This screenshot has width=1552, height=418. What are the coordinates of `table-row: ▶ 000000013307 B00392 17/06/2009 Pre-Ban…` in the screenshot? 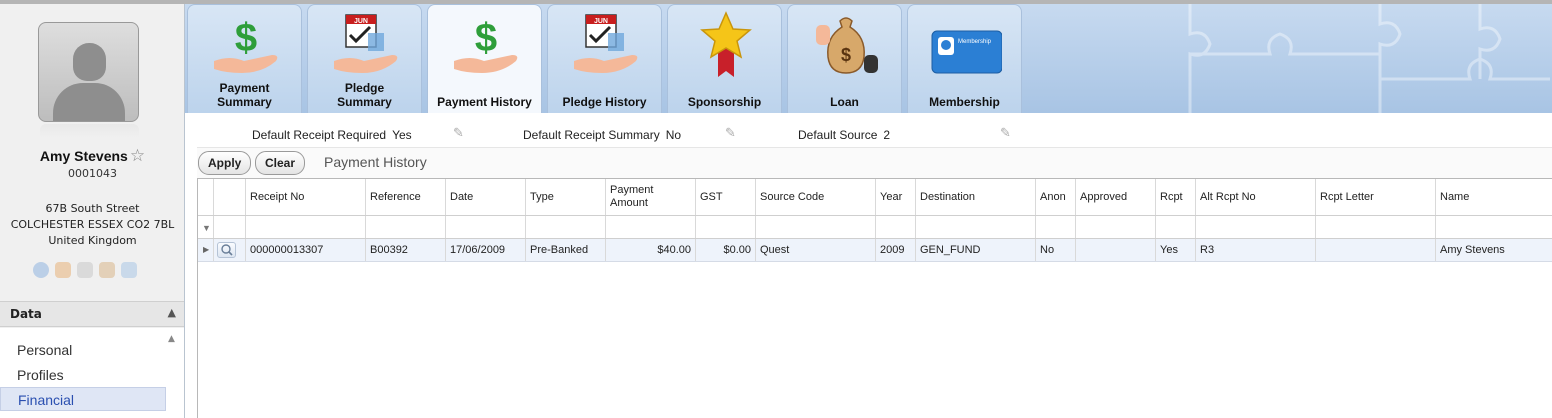 It's located at (875, 250).